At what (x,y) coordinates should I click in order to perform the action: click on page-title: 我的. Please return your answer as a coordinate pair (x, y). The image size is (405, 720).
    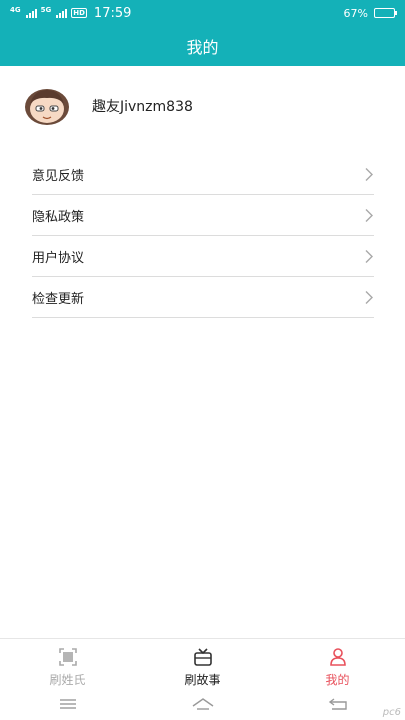
    Looking at the image, I should click on (202, 47).